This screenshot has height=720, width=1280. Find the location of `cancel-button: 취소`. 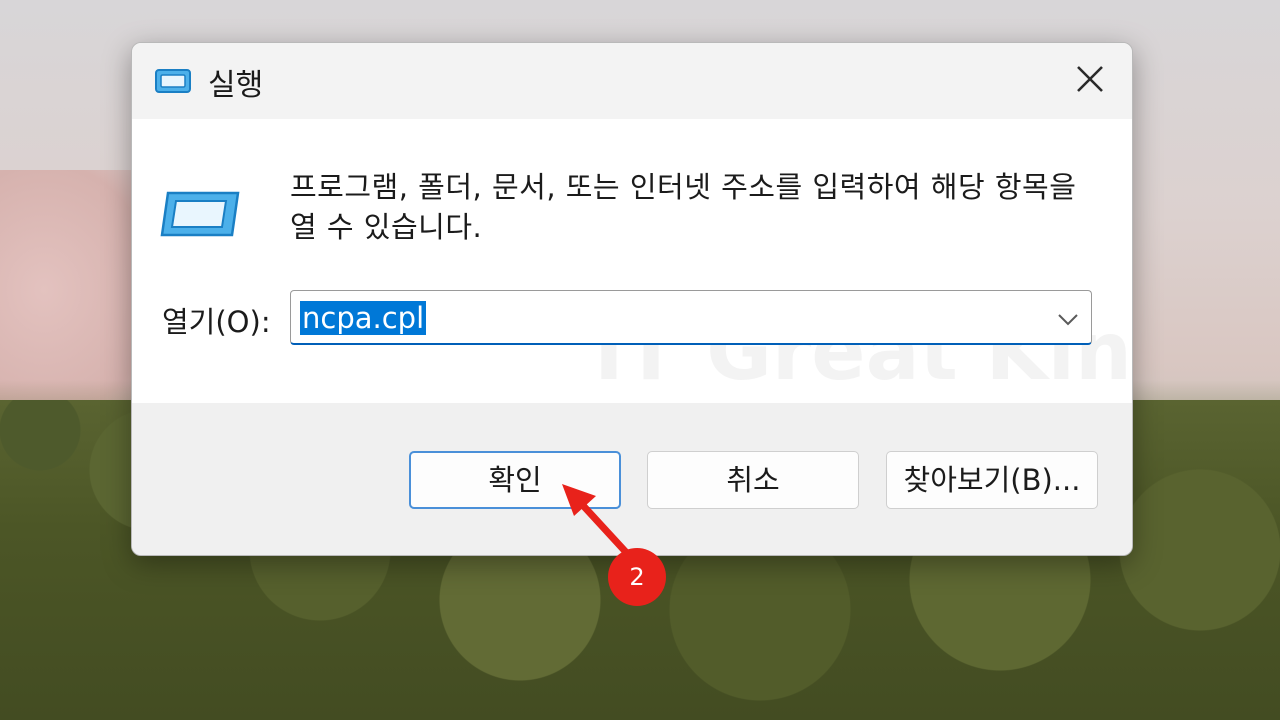

cancel-button: 취소 is located at coordinates (753, 480).